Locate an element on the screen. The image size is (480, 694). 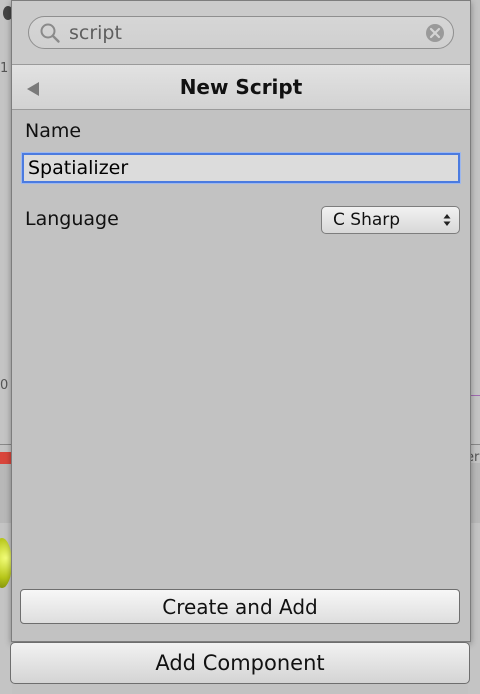
name-label: Name is located at coordinates (53, 131).